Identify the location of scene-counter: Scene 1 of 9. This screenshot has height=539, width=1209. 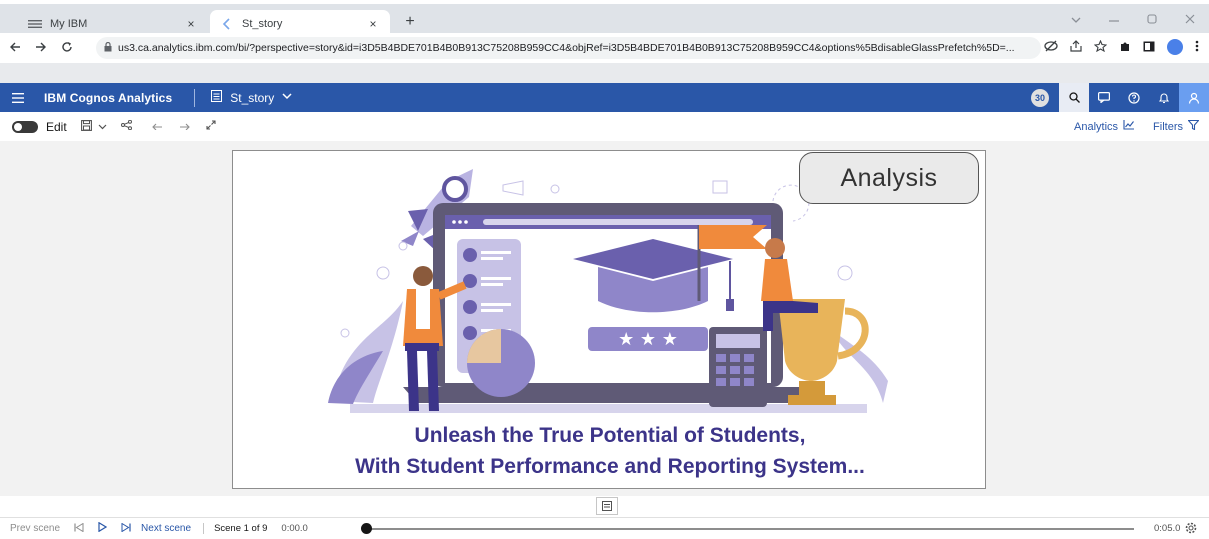
(235, 528).